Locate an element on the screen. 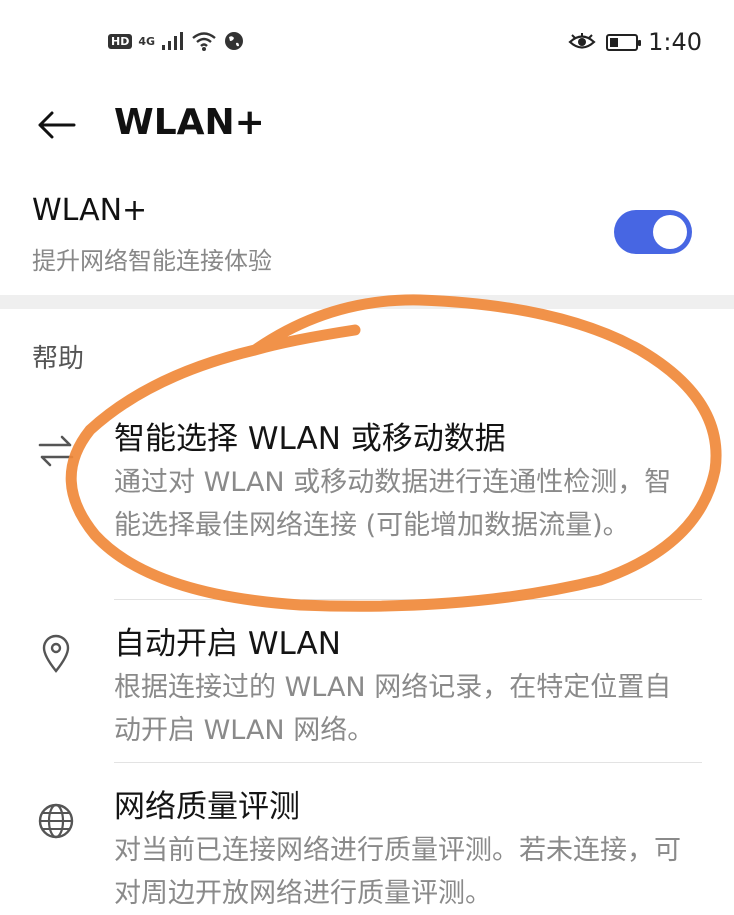 This screenshot has width=734, height=915. status-clock: 1:40 is located at coordinates (675, 42).